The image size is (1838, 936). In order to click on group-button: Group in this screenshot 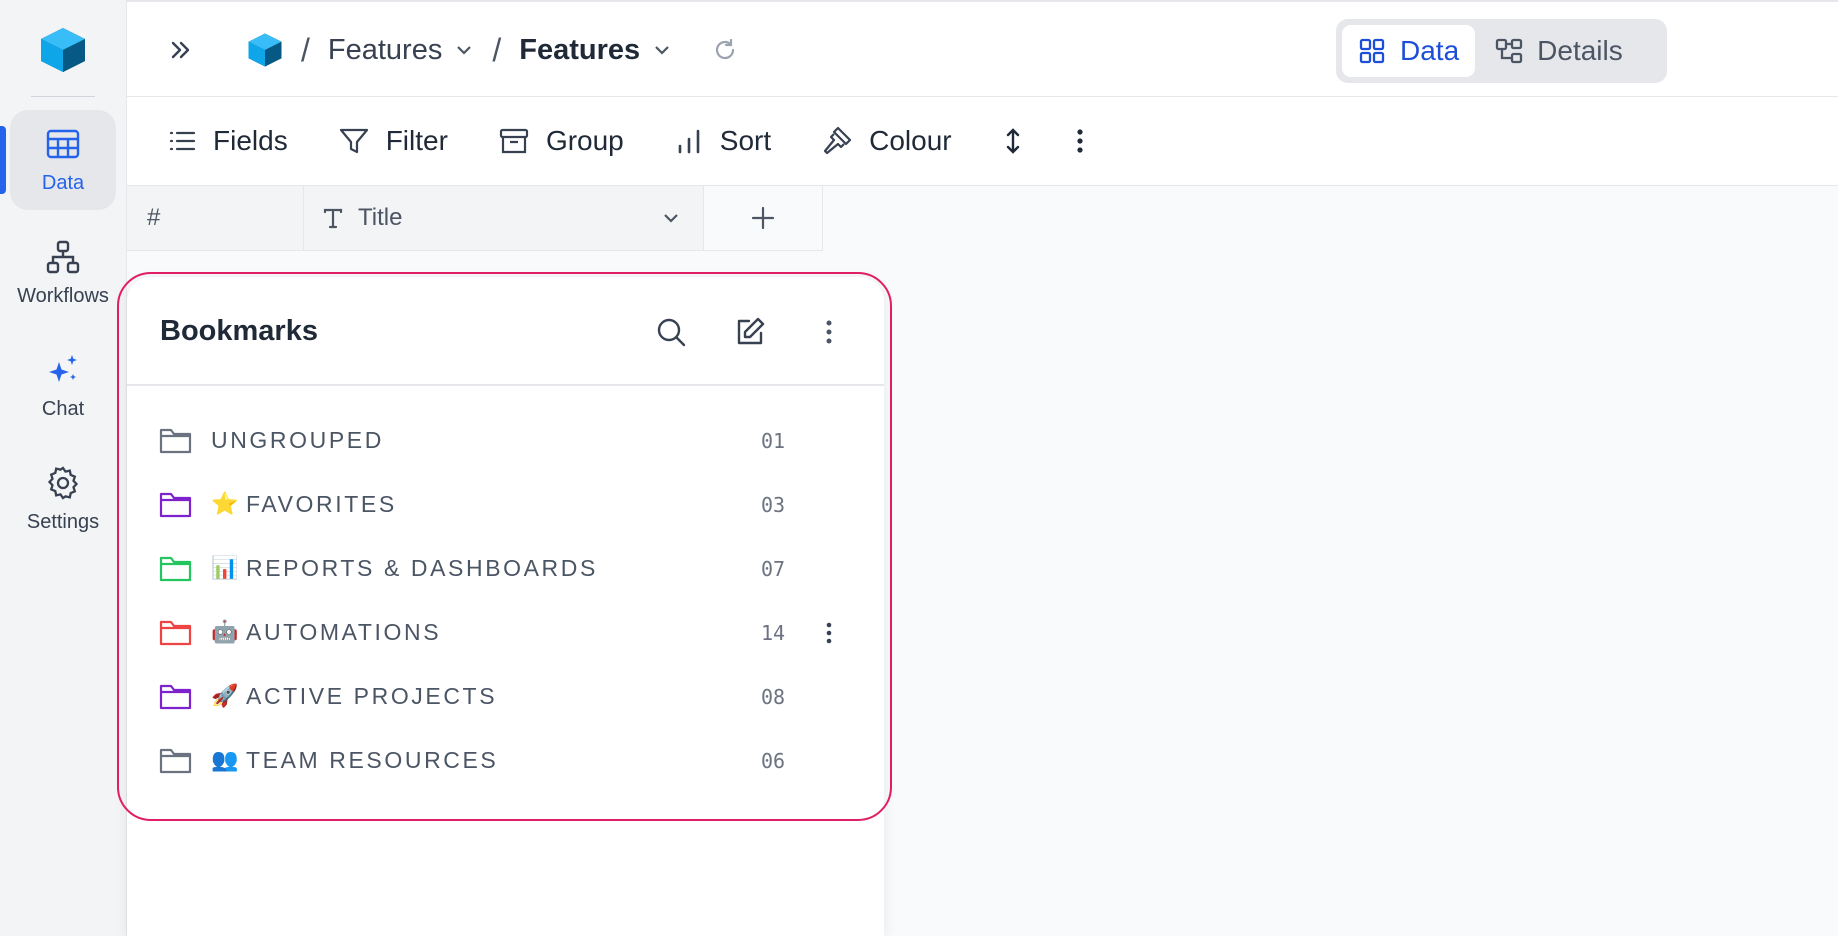, I will do `click(561, 141)`.